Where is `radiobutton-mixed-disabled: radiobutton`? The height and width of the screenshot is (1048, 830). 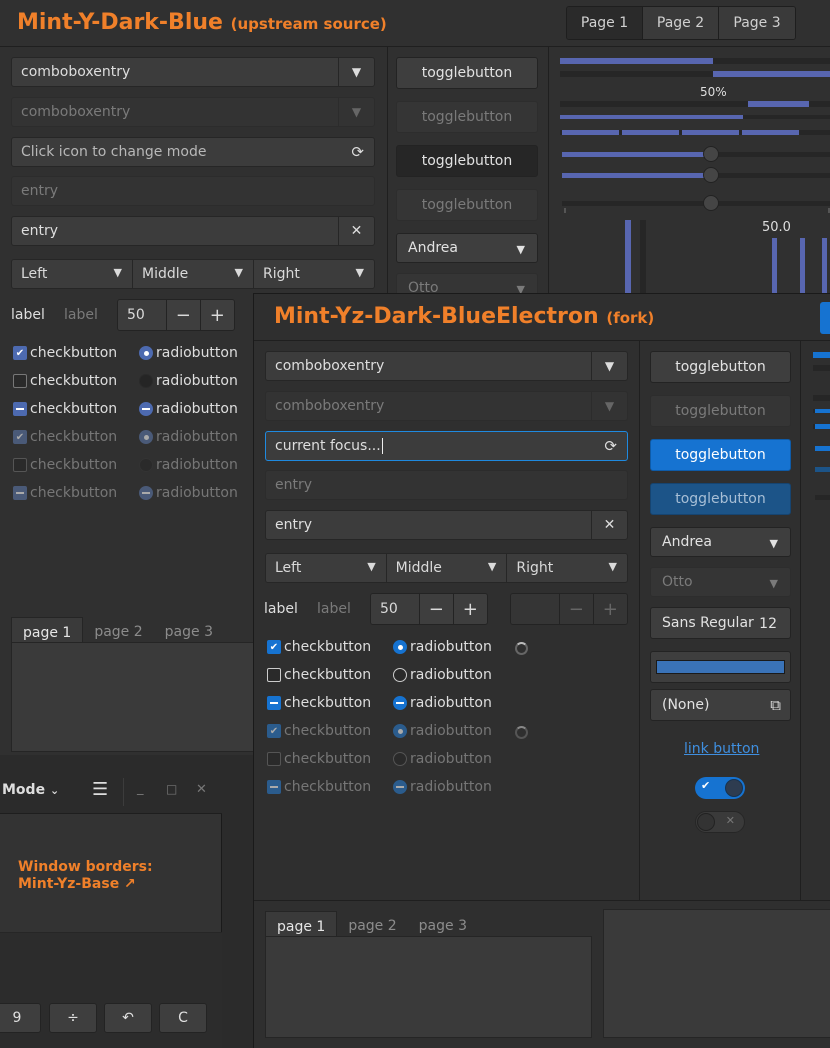 radiobutton-mixed-disabled: radiobutton is located at coordinates (442, 787).